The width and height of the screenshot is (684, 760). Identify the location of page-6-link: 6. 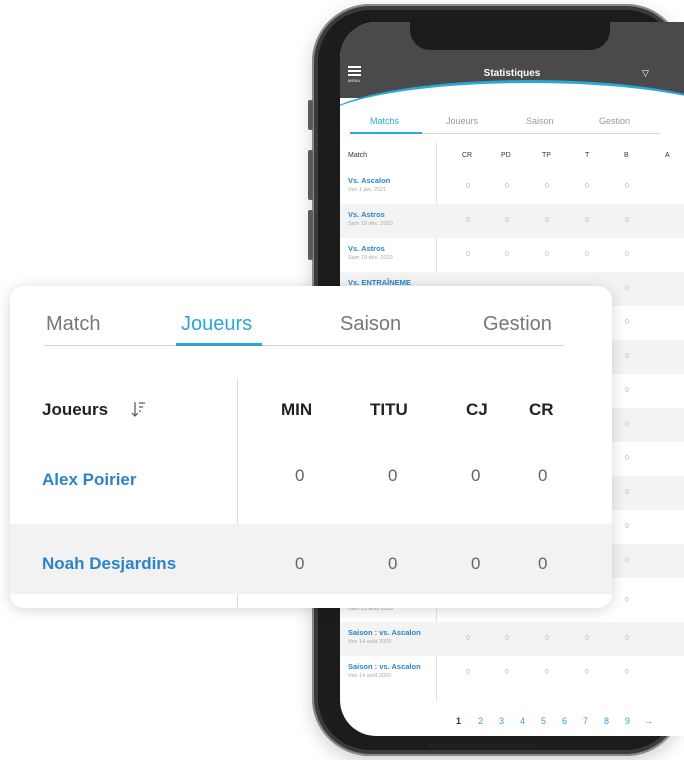
(564, 721).